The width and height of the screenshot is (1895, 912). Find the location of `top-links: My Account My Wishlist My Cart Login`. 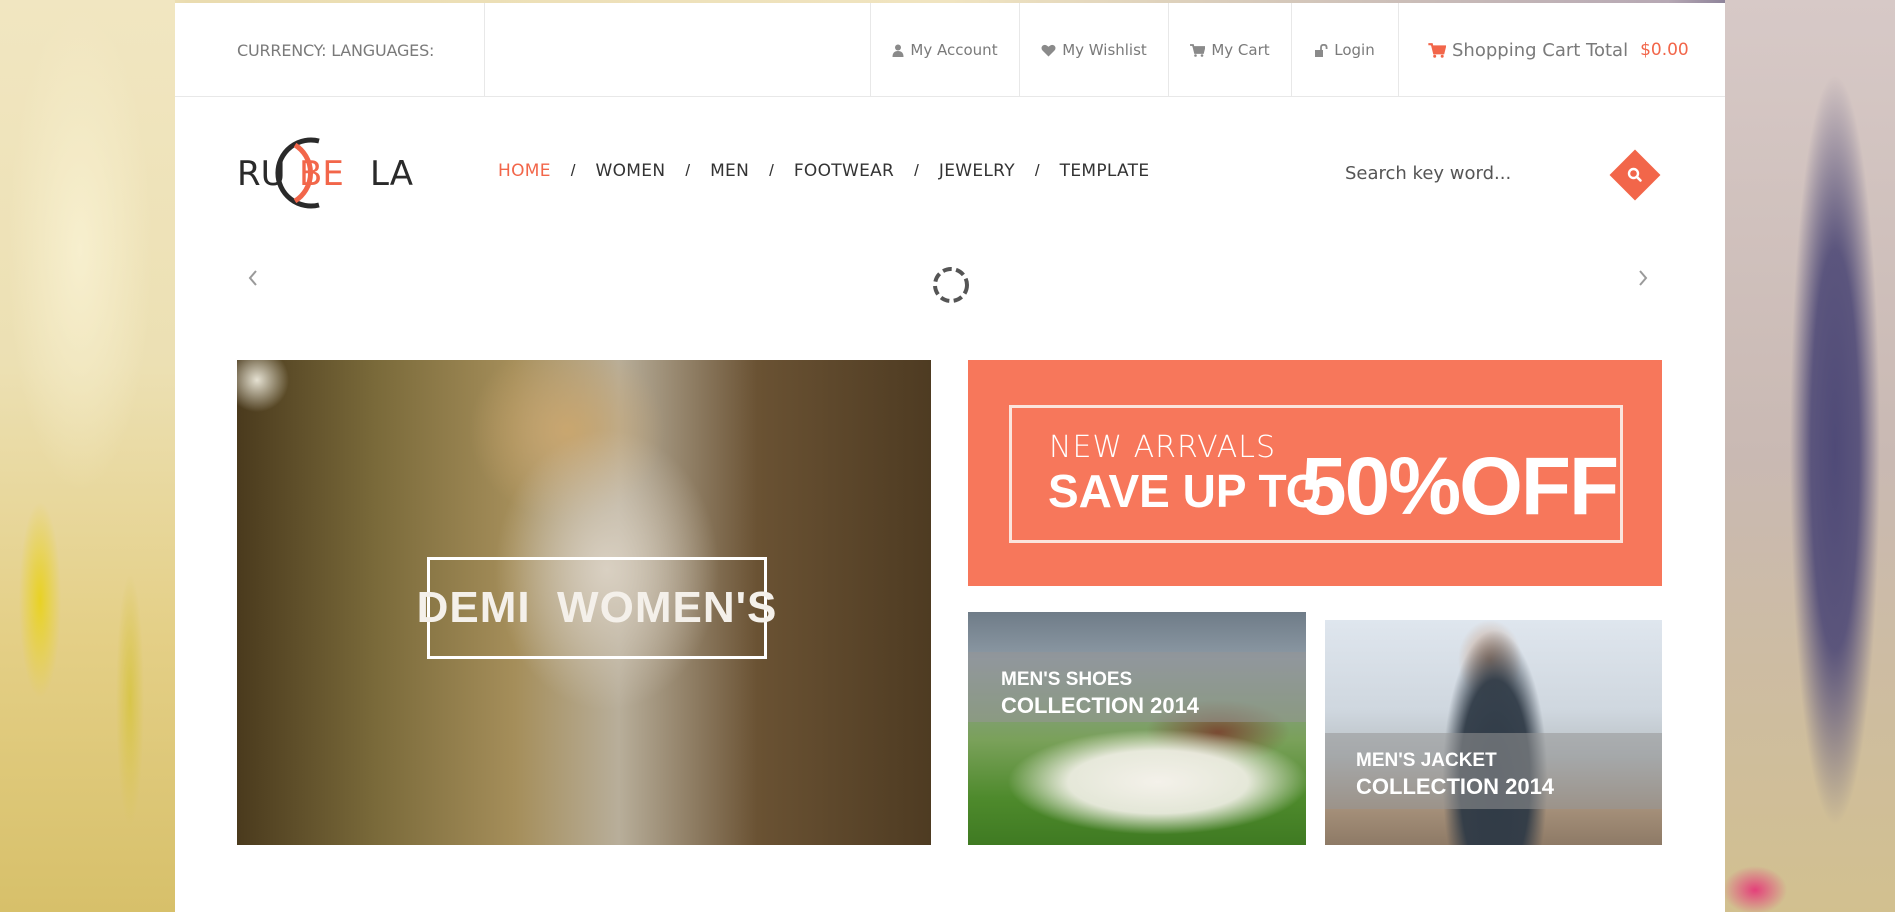

top-links: My Account My Wishlist My Cart Login is located at coordinates (1134, 50).